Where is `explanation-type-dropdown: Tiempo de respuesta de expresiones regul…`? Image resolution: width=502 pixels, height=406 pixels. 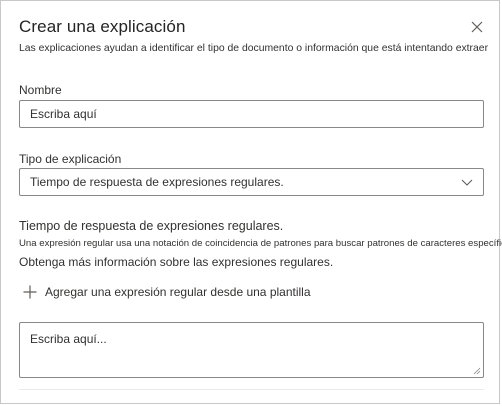 explanation-type-dropdown: Tiempo de respuesta de expresiones regul… is located at coordinates (251, 182).